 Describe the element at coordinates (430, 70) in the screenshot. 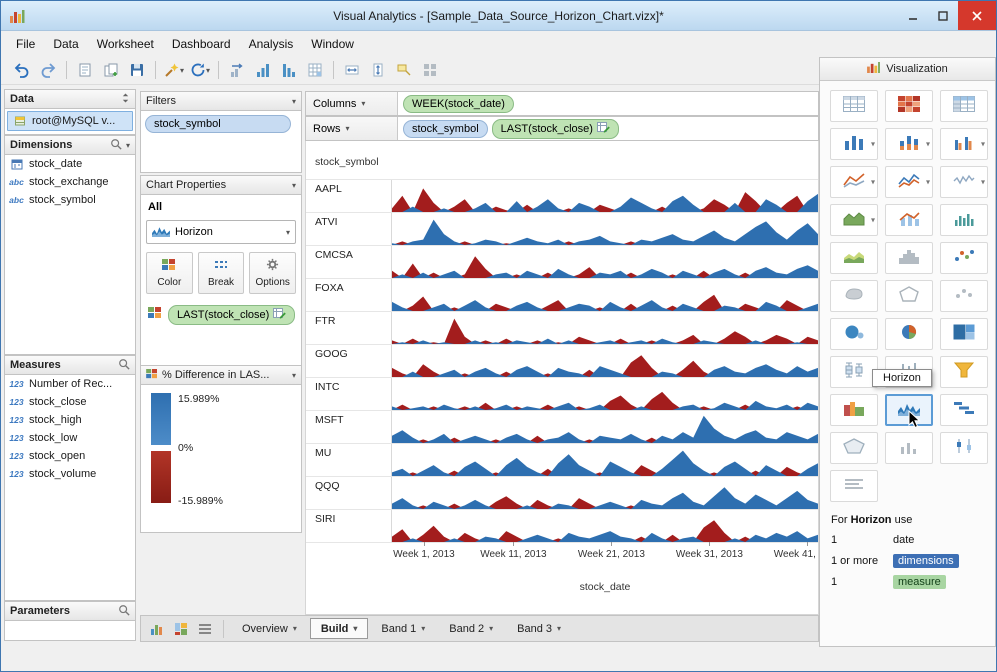

I see `grid-layout-button` at that location.